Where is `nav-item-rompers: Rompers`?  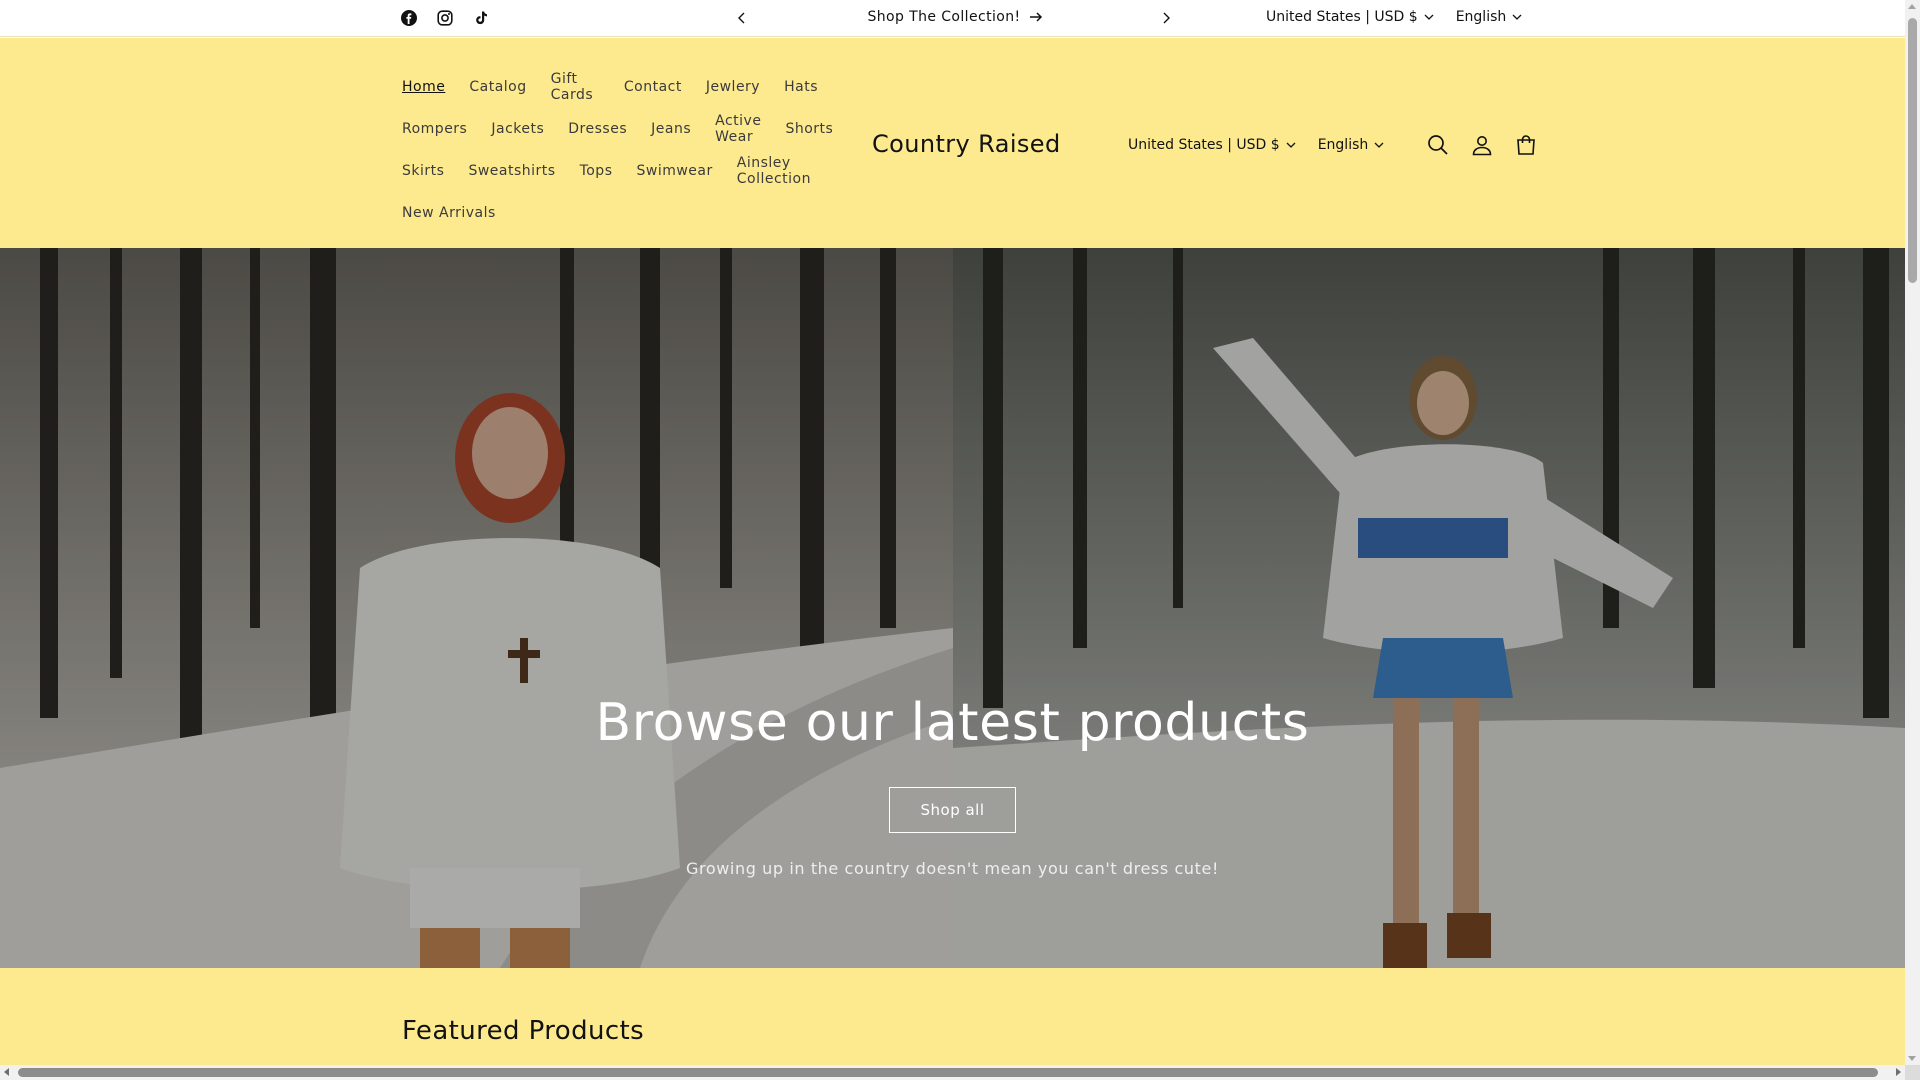 nav-item-rompers: Rompers is located at coordinates (434, 129).